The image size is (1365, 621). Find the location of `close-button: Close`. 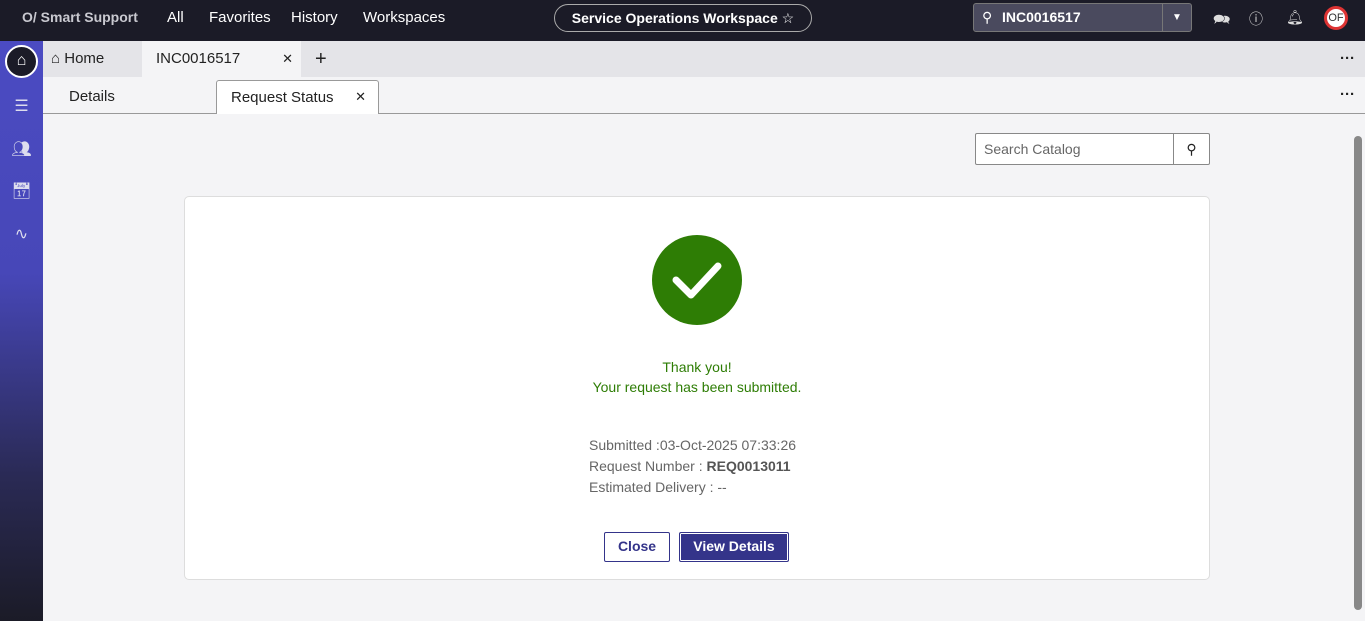

close-button: Close is located at coordinates (637, 547).